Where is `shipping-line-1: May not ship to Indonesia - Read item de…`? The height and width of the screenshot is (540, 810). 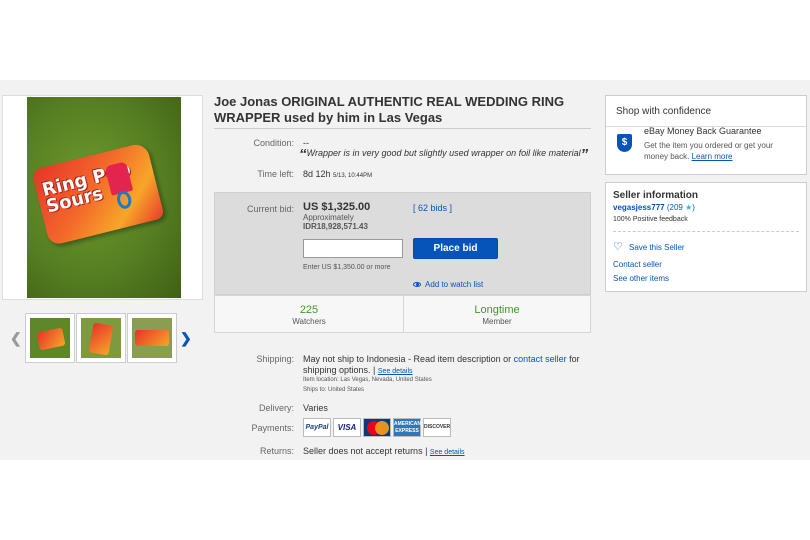 shipping-line-1: May not ship to Indonesia - Read item de… is located at coordinates (448, 359).